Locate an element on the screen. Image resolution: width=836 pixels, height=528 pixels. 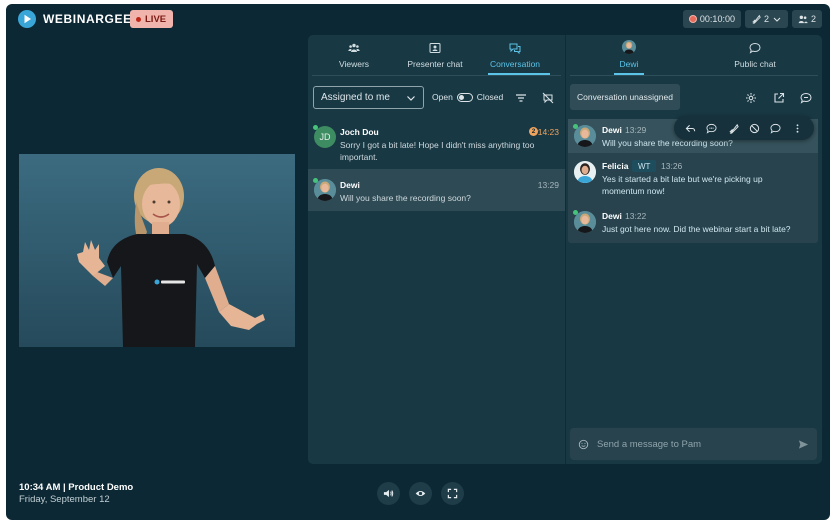
attendees-count: 2 is located at coordinates (813, 19).